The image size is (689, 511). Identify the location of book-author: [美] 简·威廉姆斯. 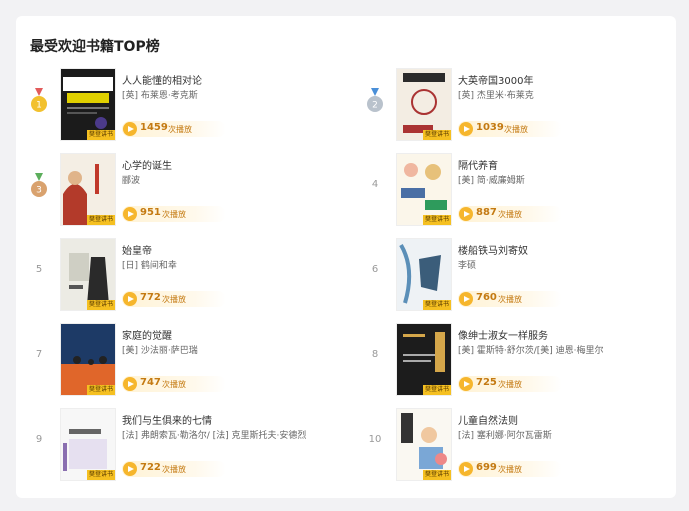
(491, 181).